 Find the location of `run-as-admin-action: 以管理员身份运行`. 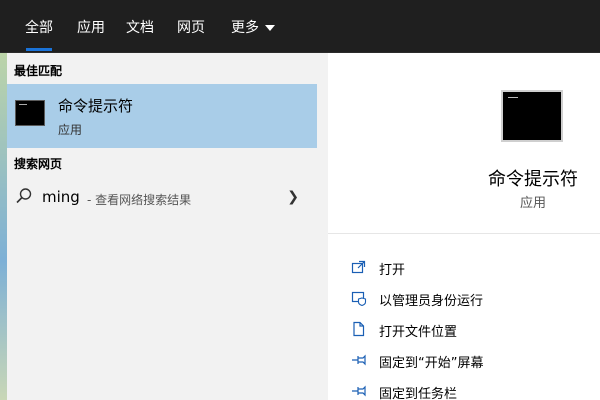

run-as-admin-action: 以管理员身份运行 is located at coordinates (464, 298).